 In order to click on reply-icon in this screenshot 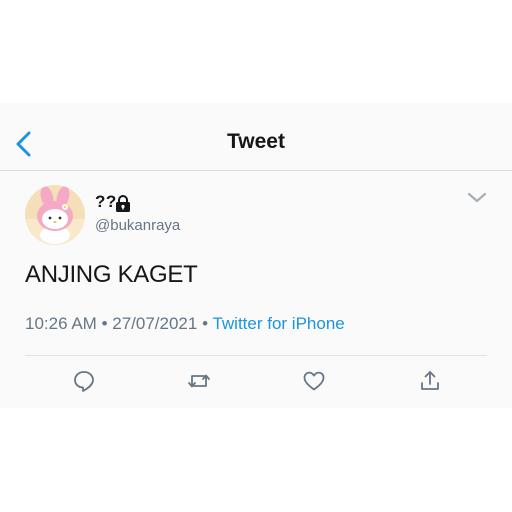, I will do `click(84, 381)`.